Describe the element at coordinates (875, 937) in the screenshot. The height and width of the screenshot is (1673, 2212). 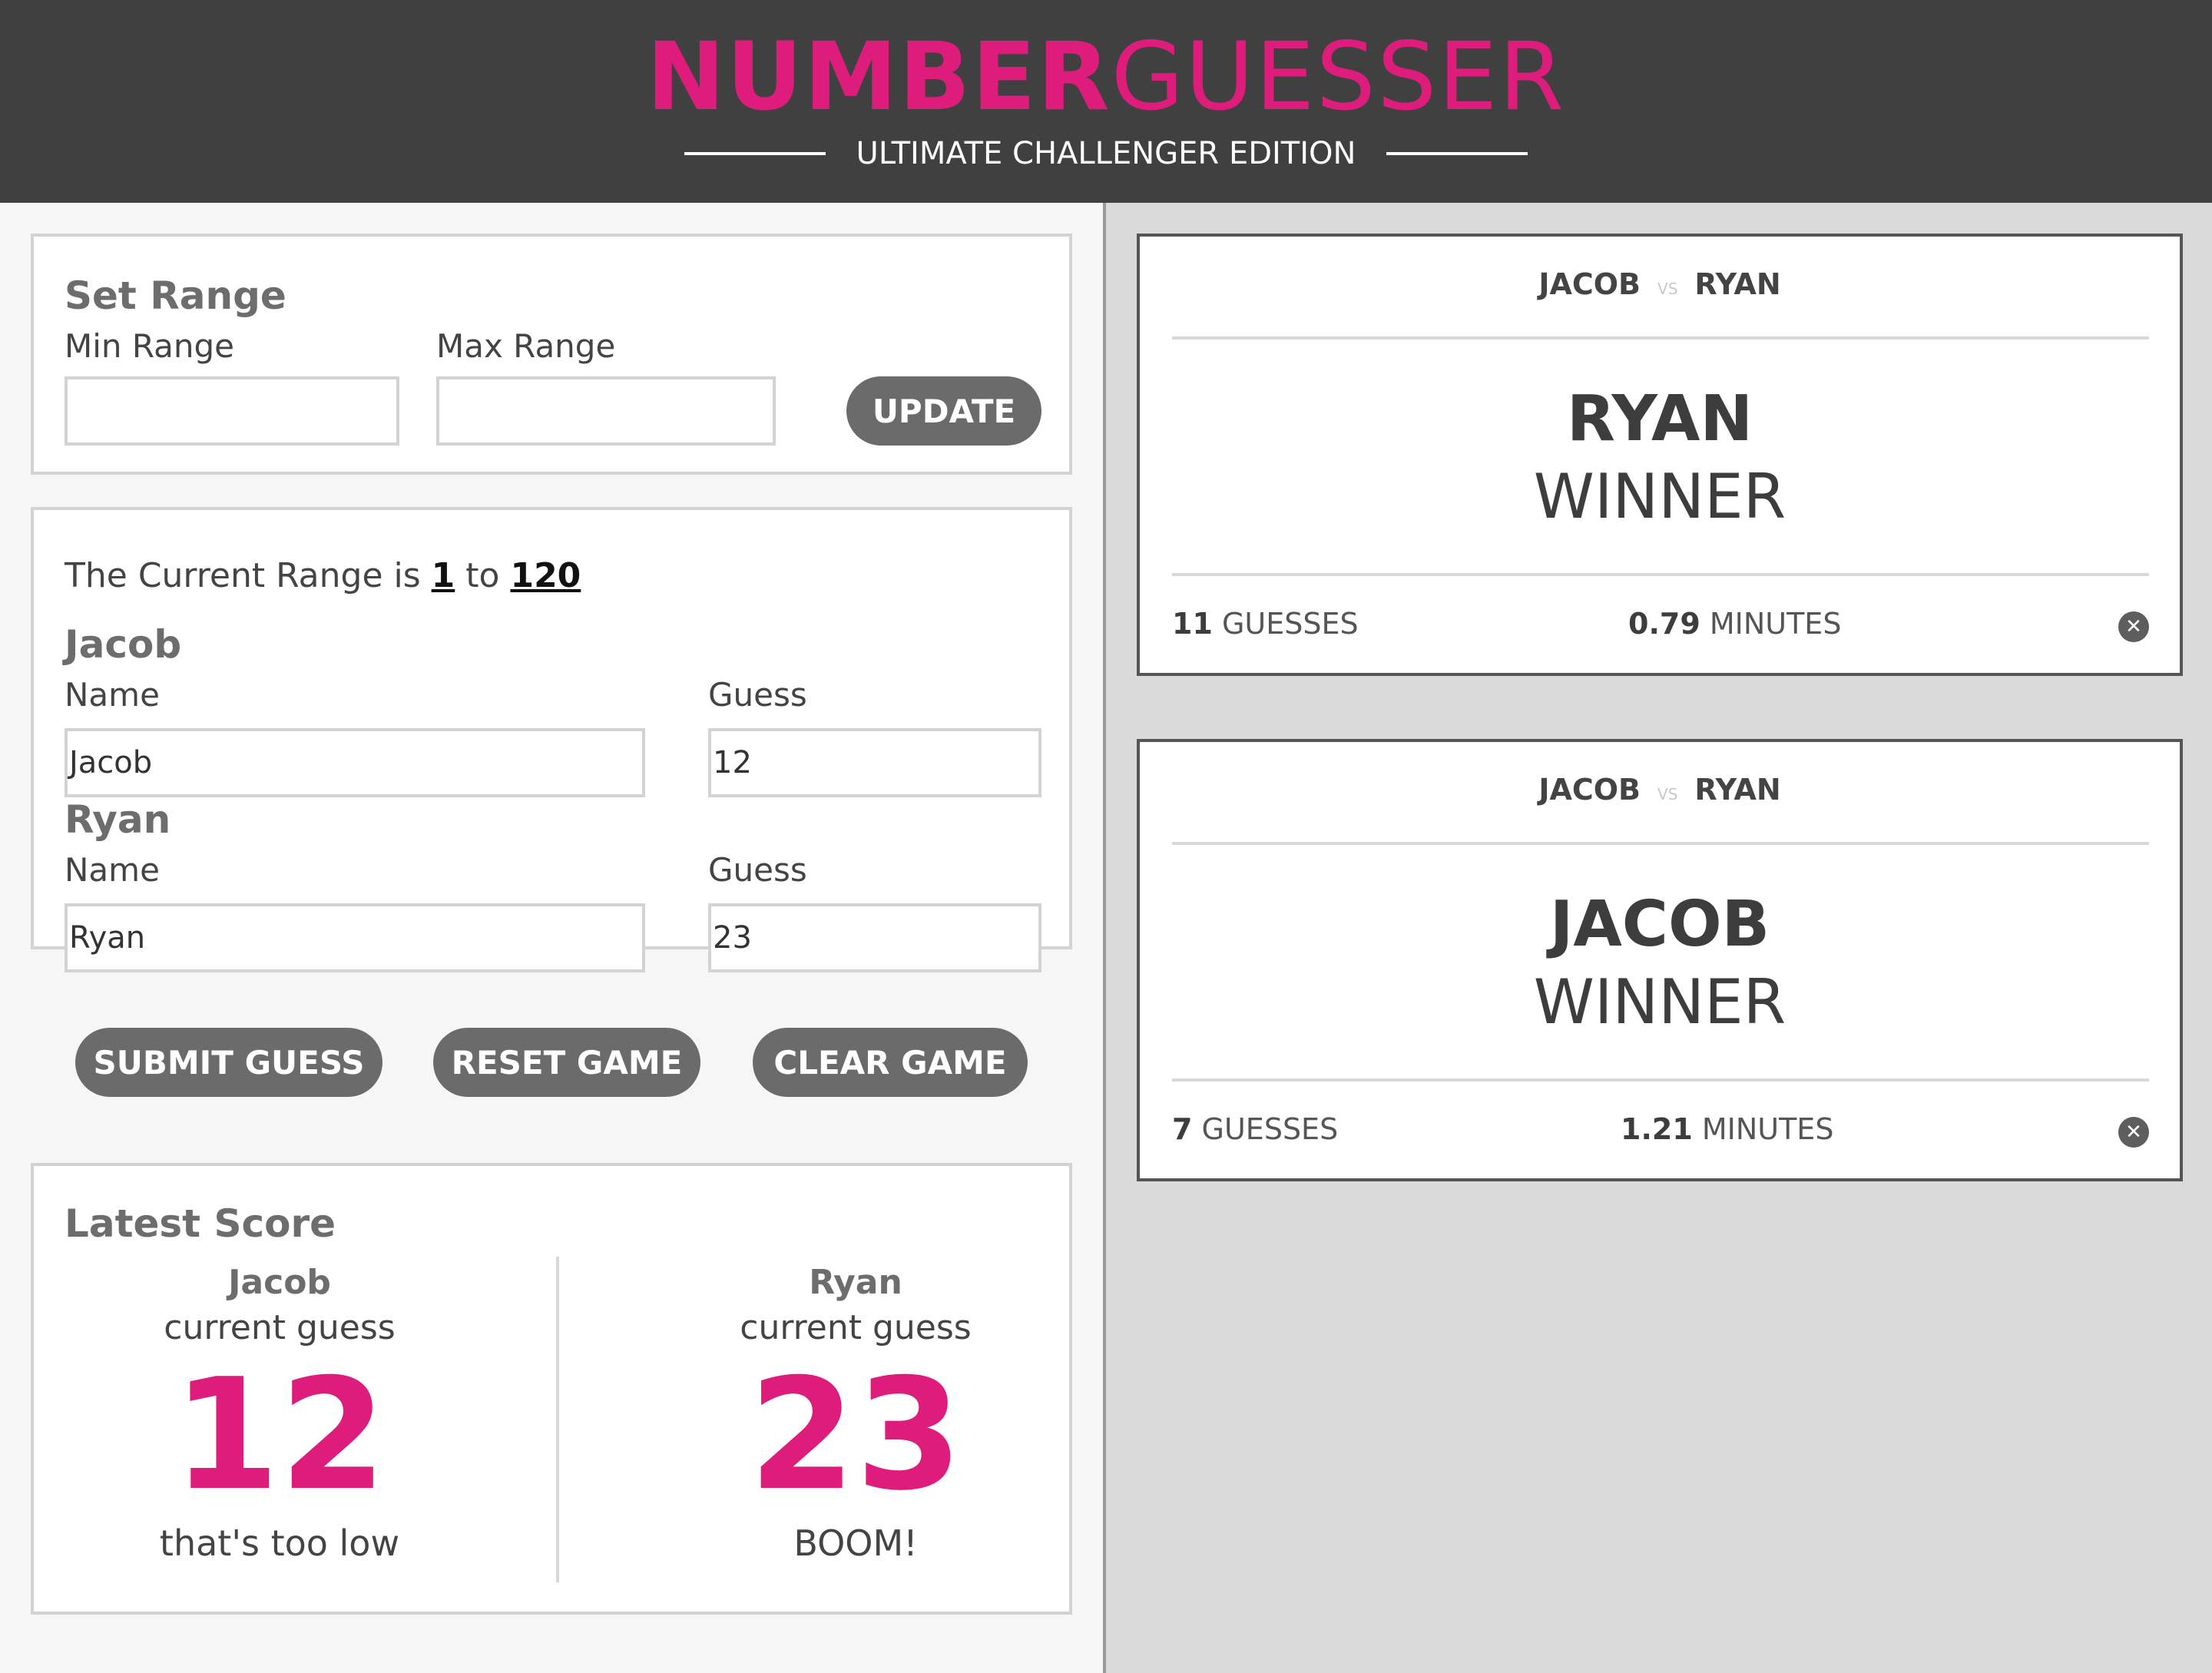
I see `player2-guess-input: 23` at that location.